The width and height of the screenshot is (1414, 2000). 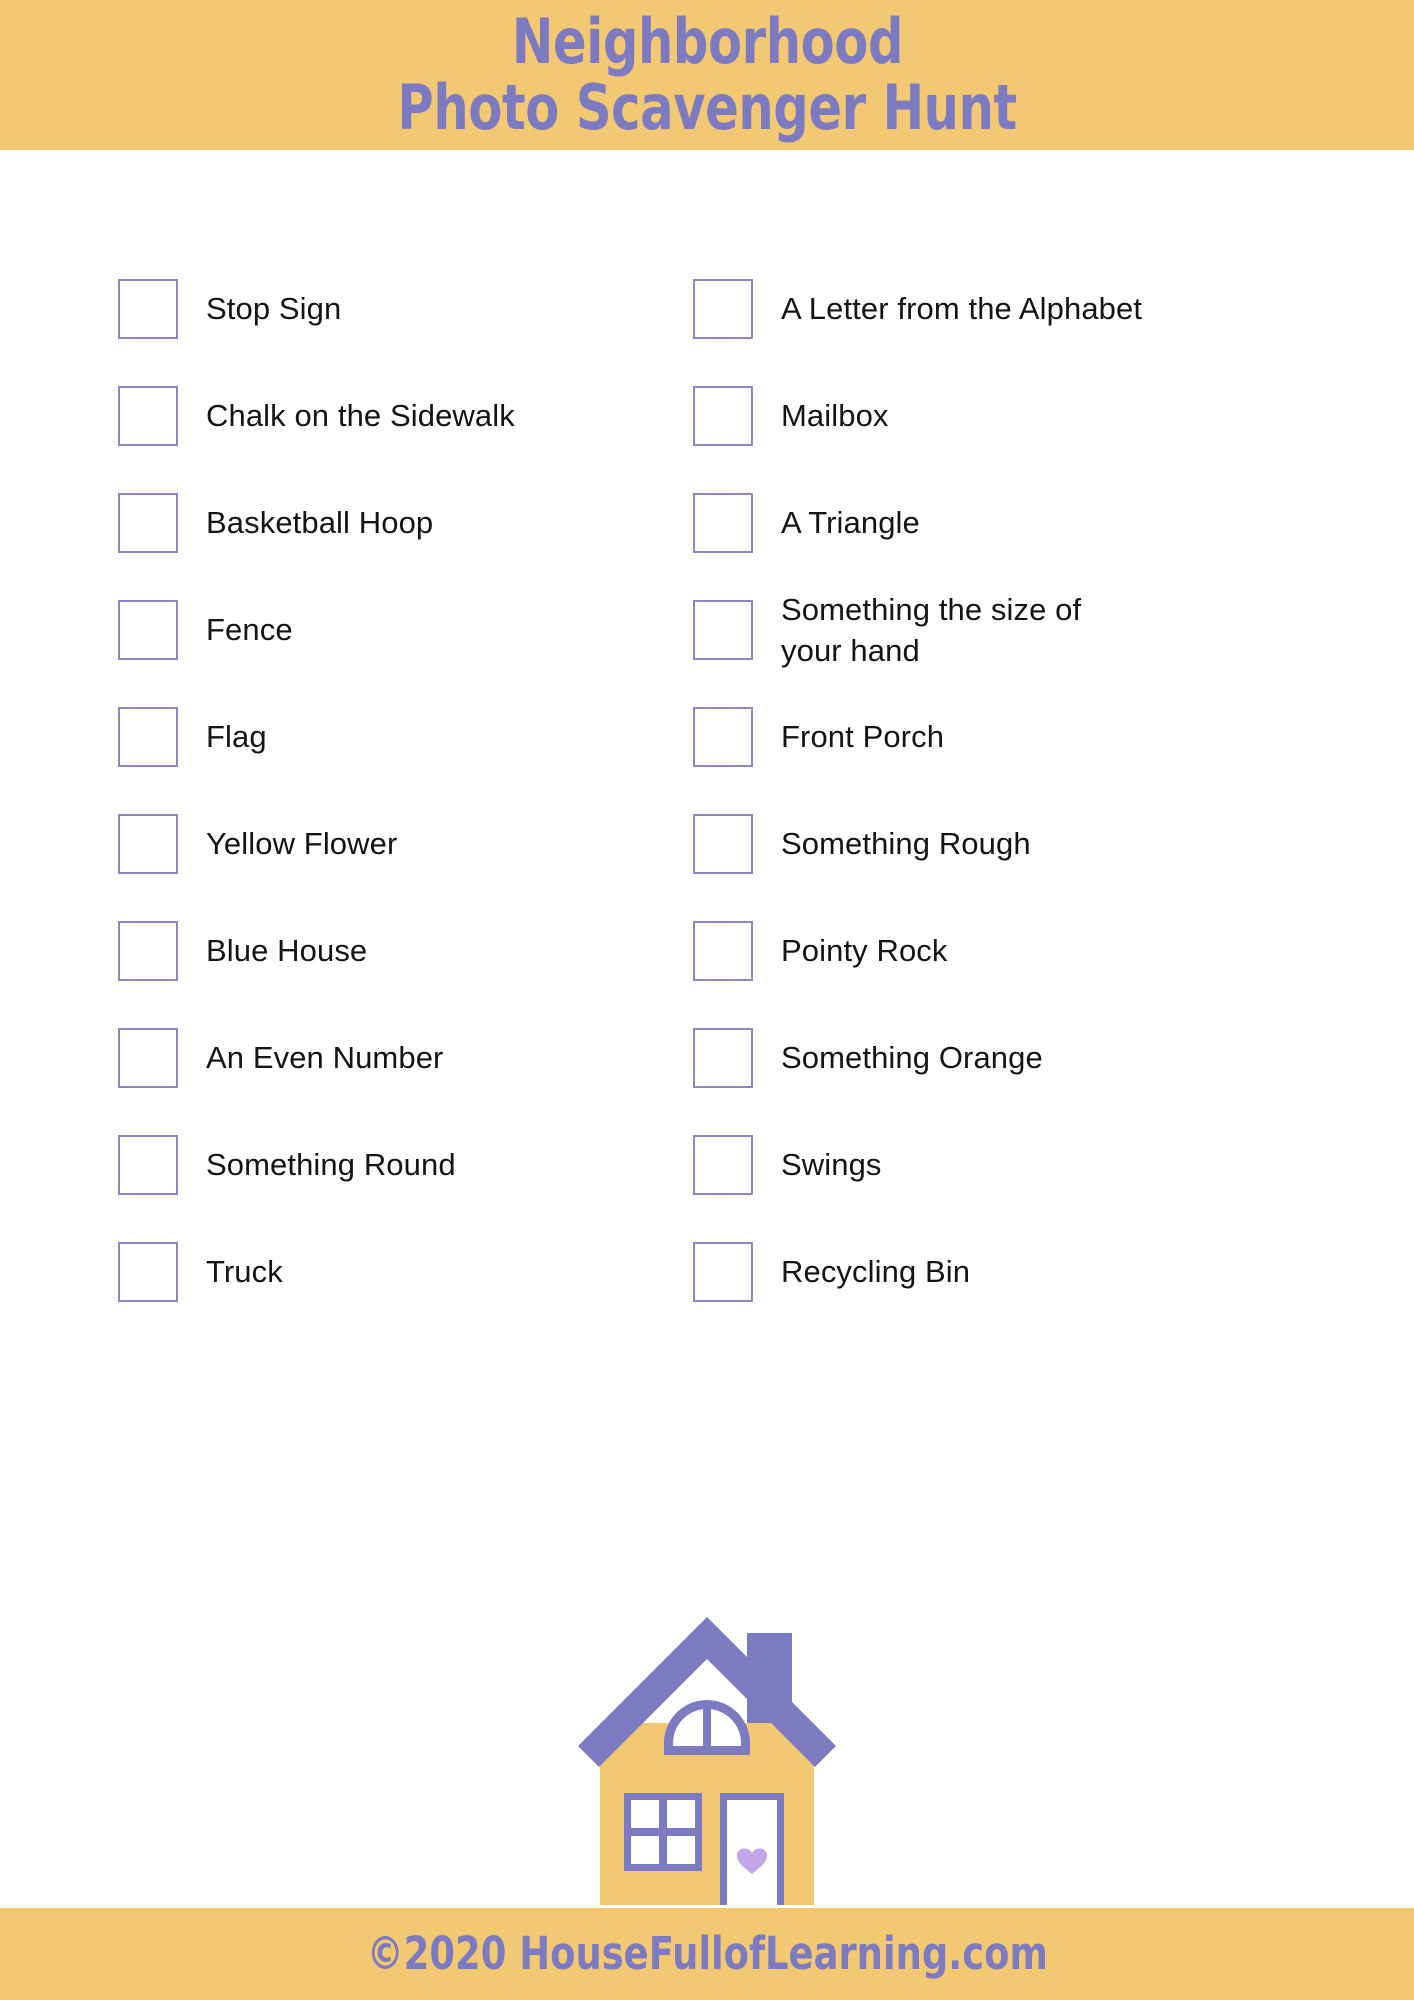 I want to click on list-item-label: Chalk on the Sidewalk, so click(x=360, y=415).